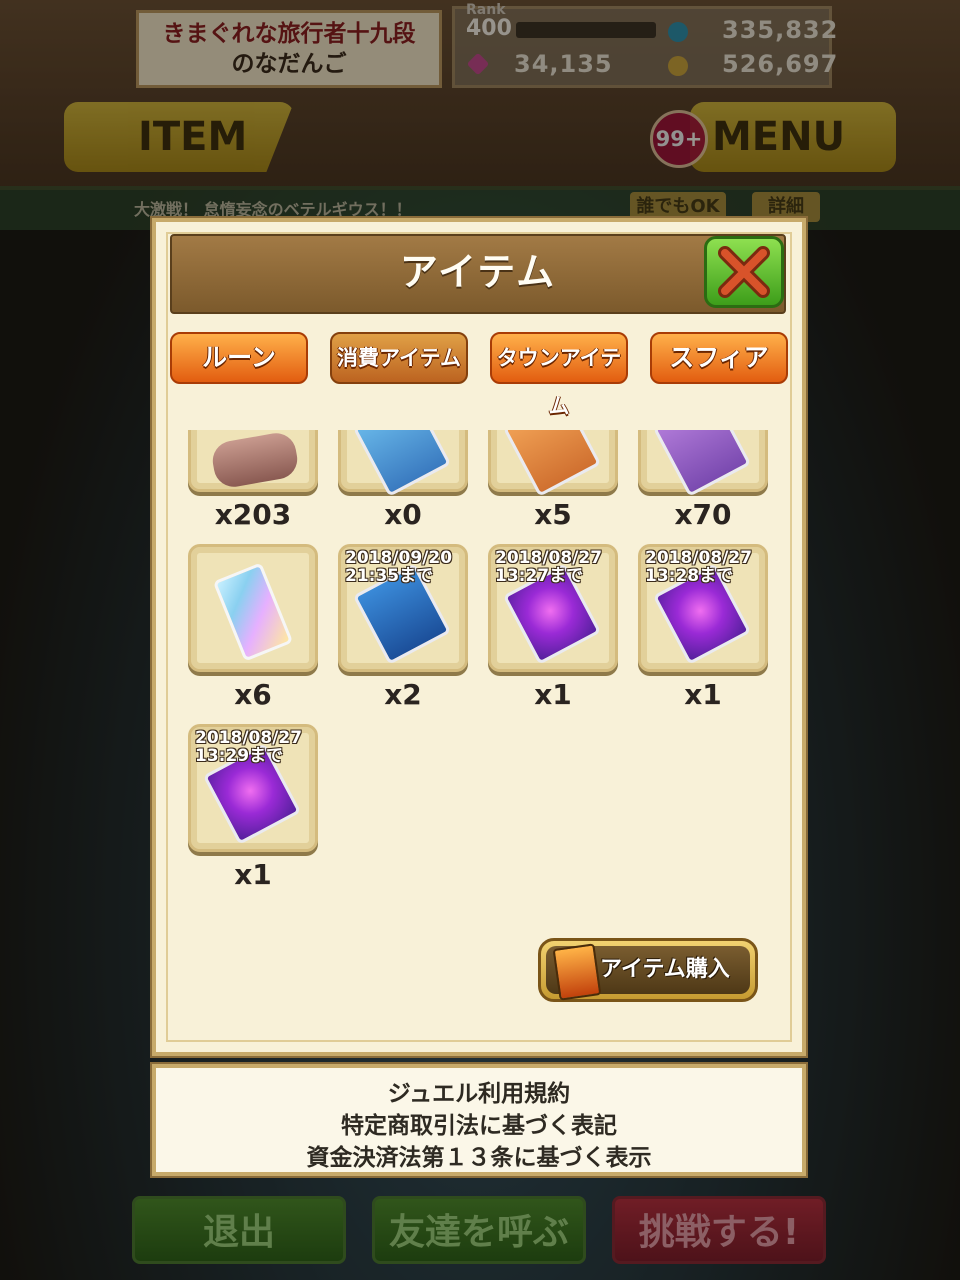  Describe the element at coordinates (577, 972) in the screenshot. I see `item-book-icon` at that location.